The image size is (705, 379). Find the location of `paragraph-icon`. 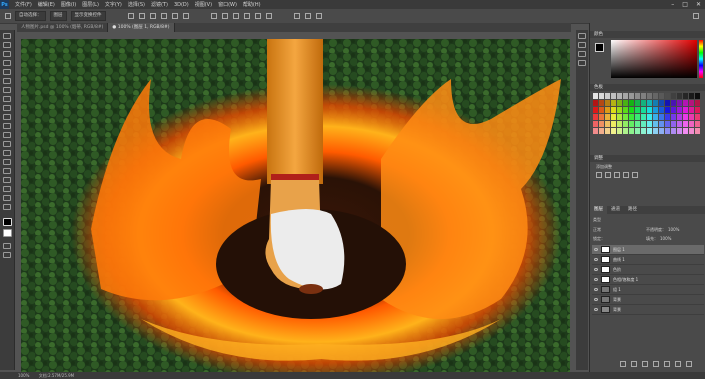

paragraph-icon is located at coordinates (582, 63).